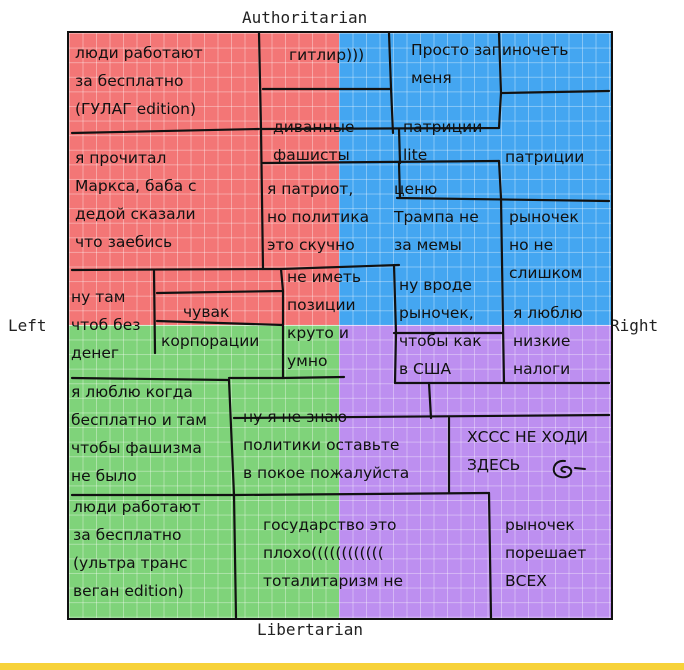 Image resolution: width=684 pixels, height=670 pixels. Describe the element at coordinates (206, 312) in the screenshot. I see `cell-dude: чувак` at that location.